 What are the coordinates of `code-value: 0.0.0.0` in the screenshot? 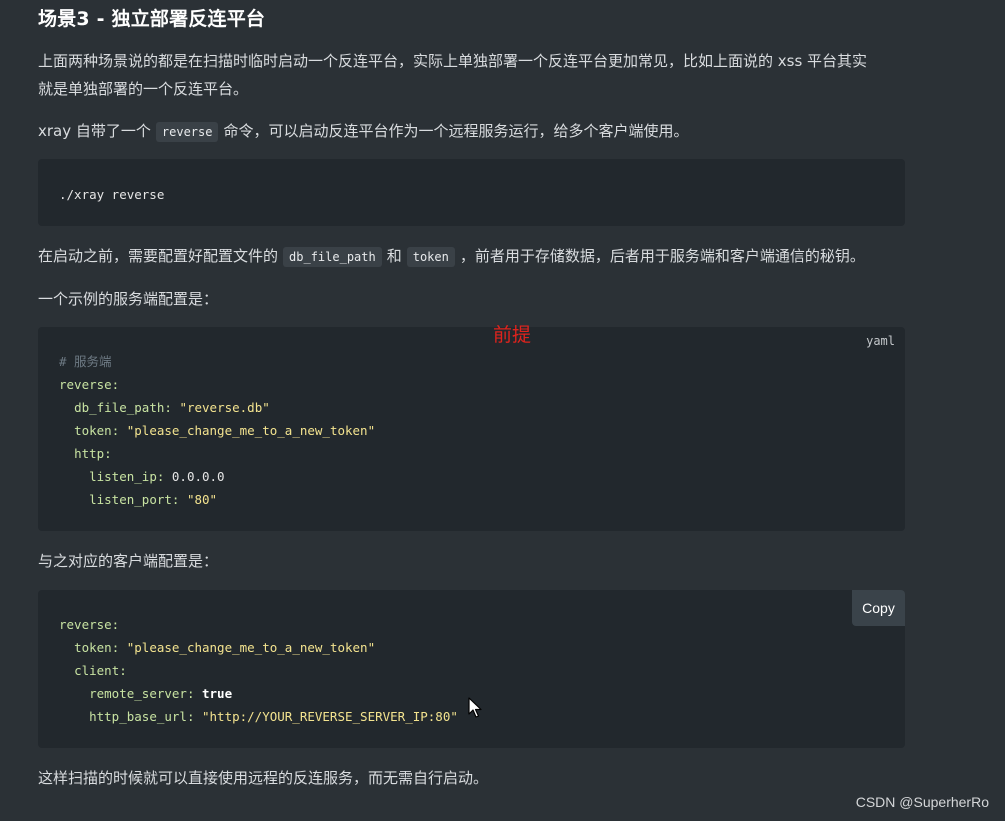 It's located at (198, 476).